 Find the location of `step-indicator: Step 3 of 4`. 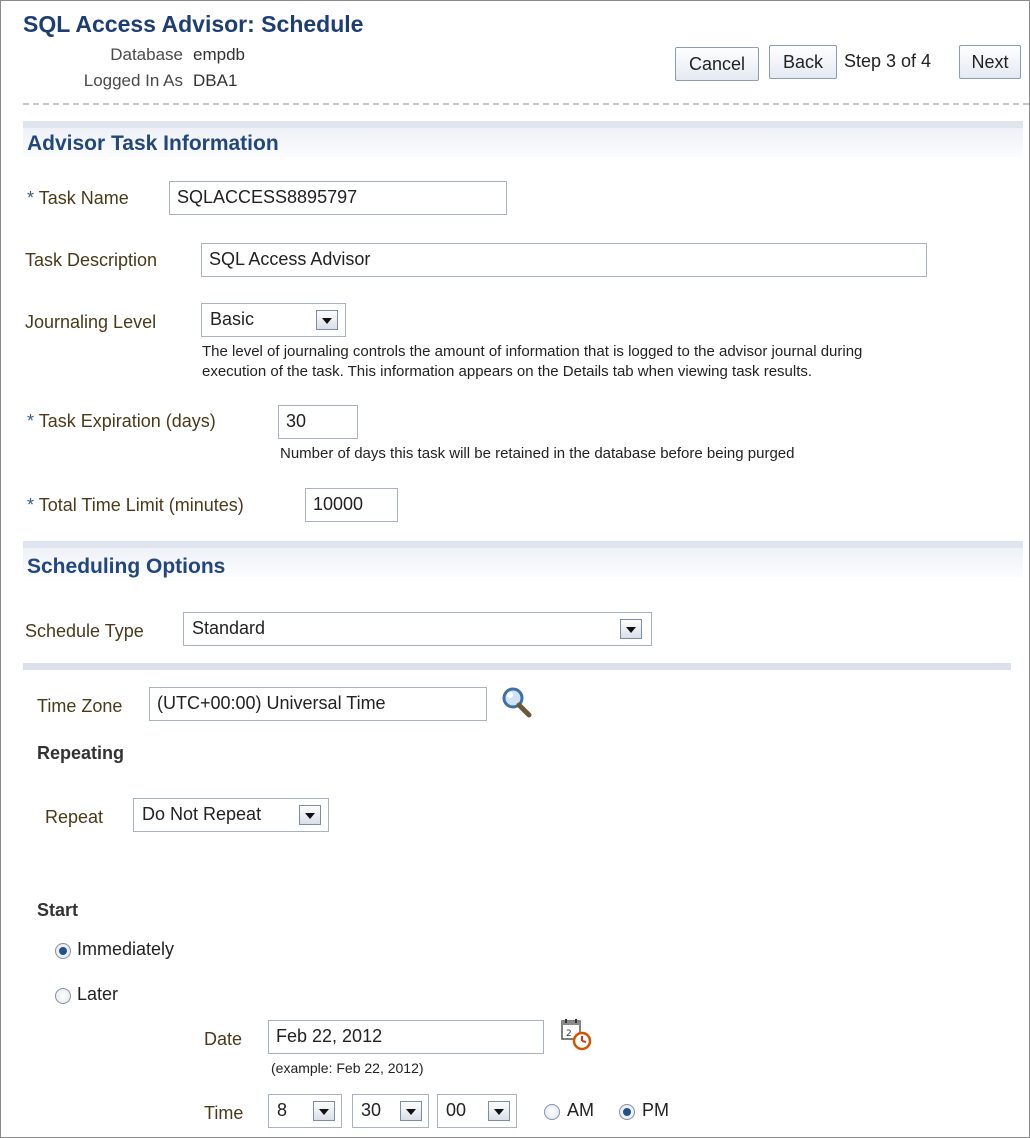

step-indicator: Step 3 of 4 is located at coordinates (888, 61).